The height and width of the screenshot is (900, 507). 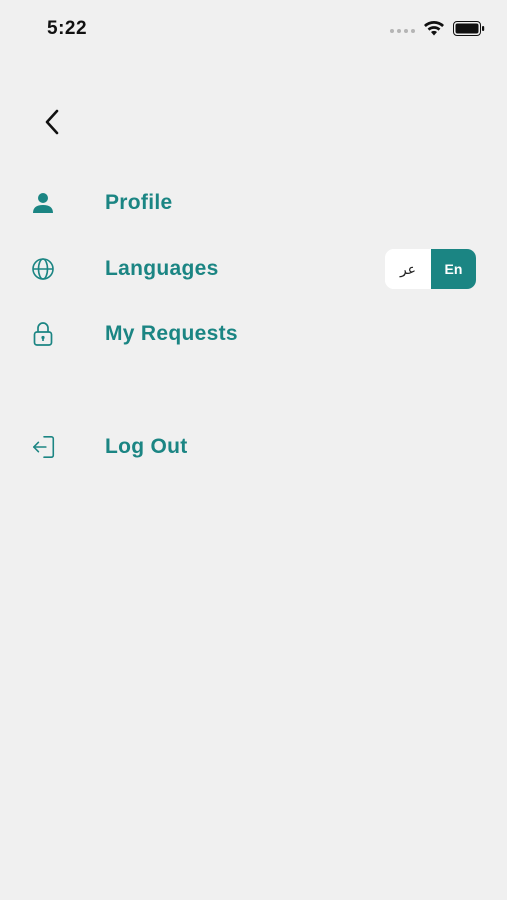 What do you see at coordinates (253, 447) in the screenshot?
I see `menu-item-log-out: Log Out` at bounding box center [253, 447].